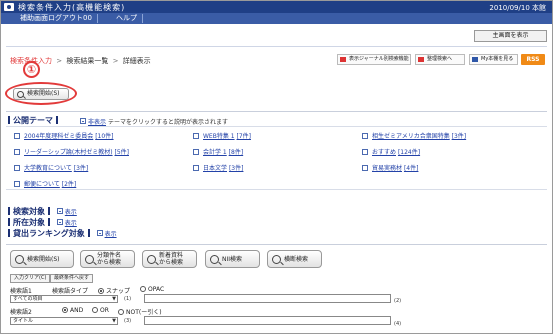 This screenshot has width=553, height=334. What do you see at coordinates (72, 310) in the screenshot?
I see `logic-radio-and: AND` at bounding box center [72, 310].